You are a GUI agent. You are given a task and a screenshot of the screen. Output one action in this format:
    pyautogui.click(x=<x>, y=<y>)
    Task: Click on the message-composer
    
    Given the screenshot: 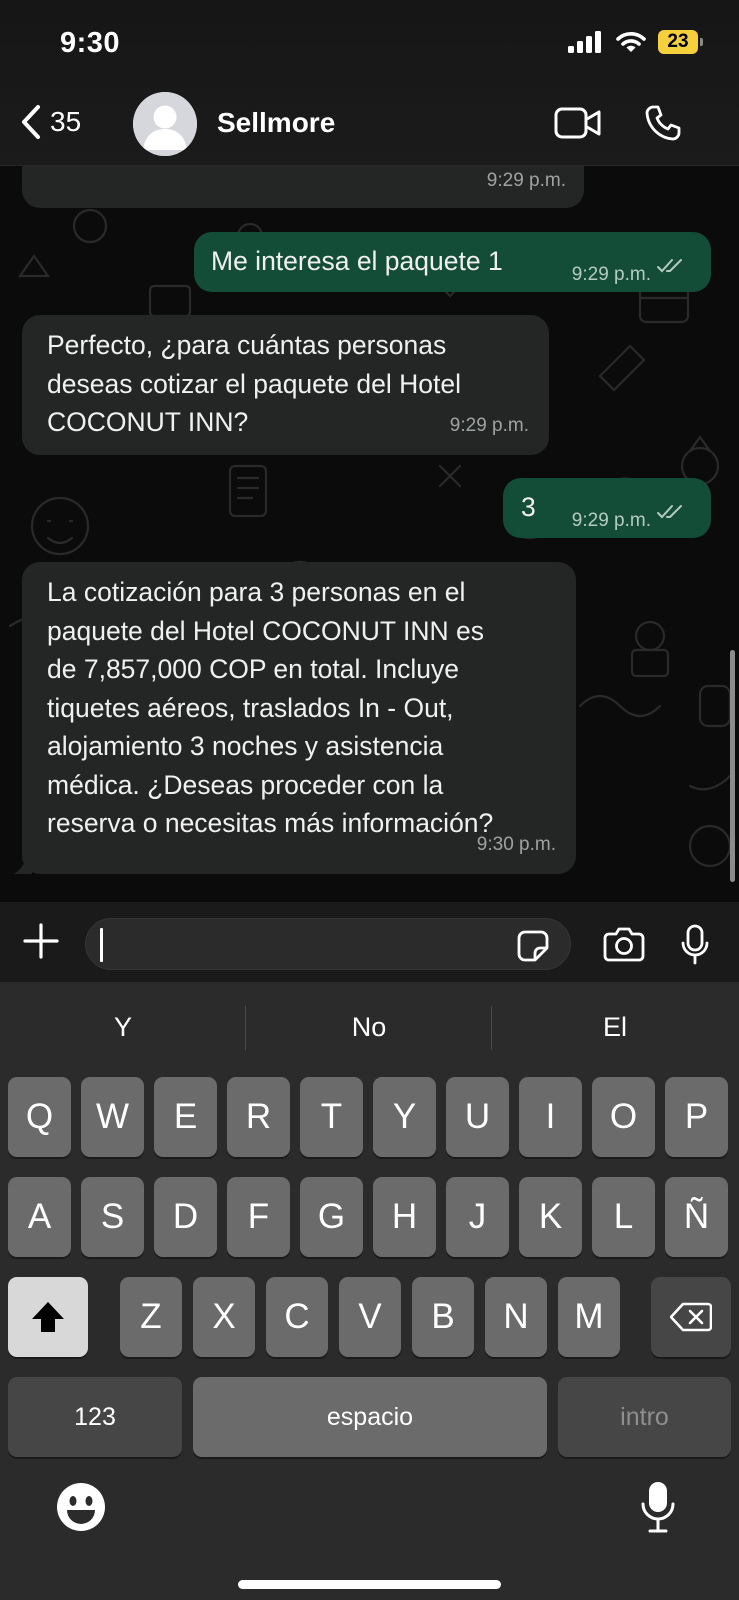 What is the action you would take?
    pyautogui.click(x=369, y=942)
    